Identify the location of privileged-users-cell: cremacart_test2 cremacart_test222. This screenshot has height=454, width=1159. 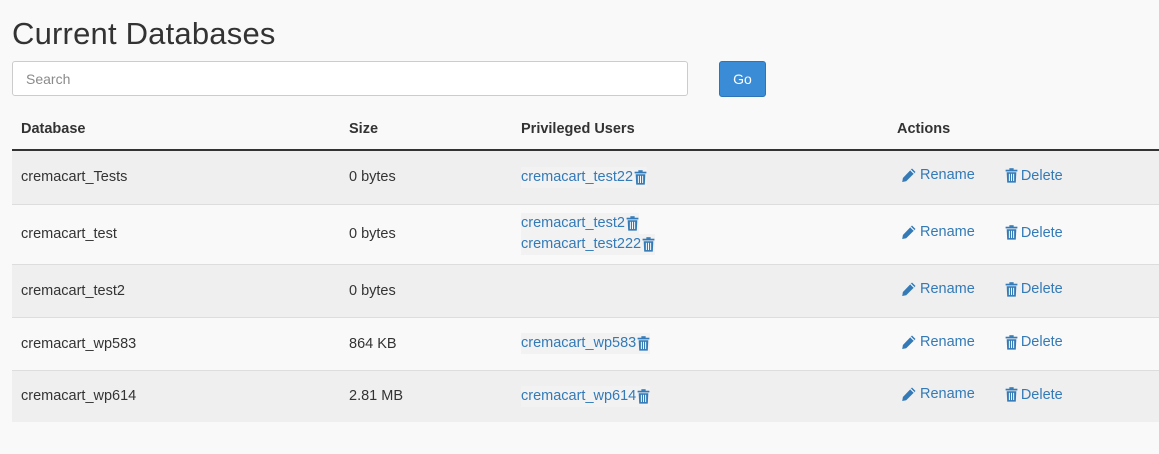
(700, 233).